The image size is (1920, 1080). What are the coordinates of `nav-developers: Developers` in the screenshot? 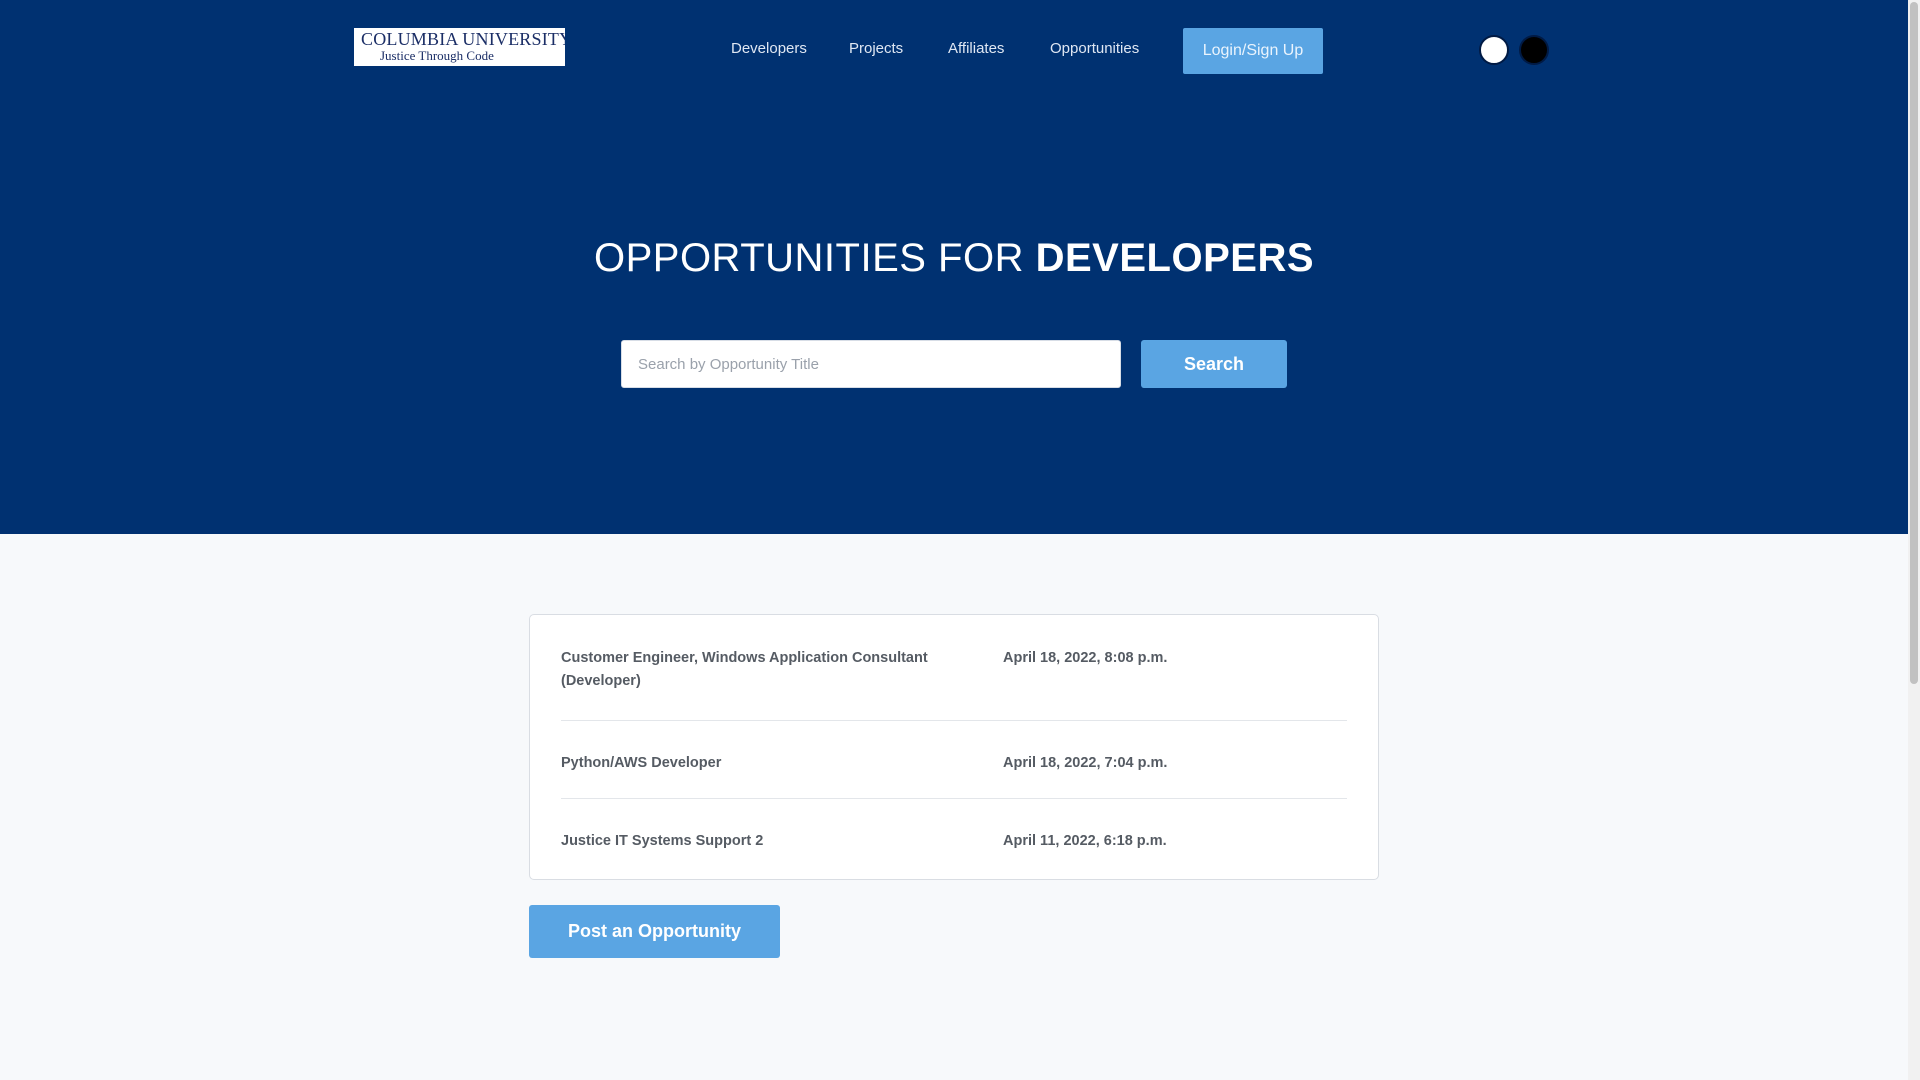 It's located at (769, 48).